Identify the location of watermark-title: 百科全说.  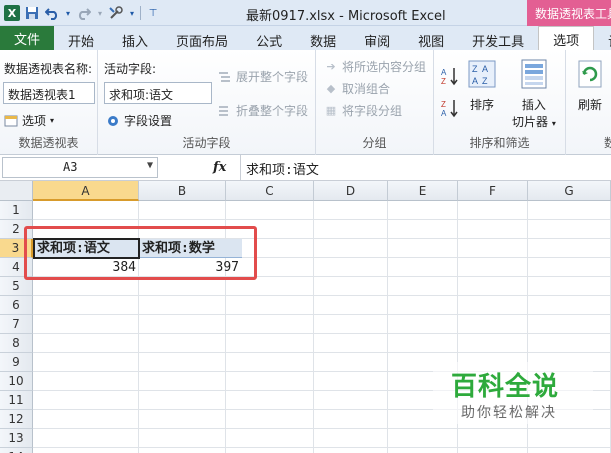
(505, 387).